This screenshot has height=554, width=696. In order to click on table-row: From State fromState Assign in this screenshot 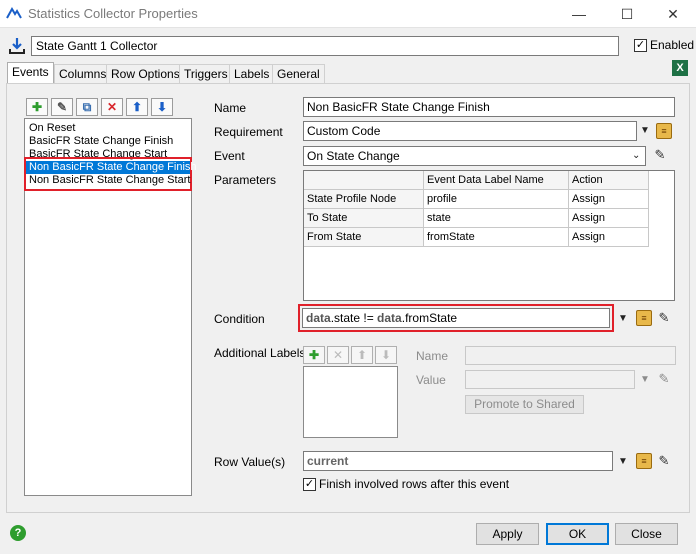, I will do `click(477, 237)`.